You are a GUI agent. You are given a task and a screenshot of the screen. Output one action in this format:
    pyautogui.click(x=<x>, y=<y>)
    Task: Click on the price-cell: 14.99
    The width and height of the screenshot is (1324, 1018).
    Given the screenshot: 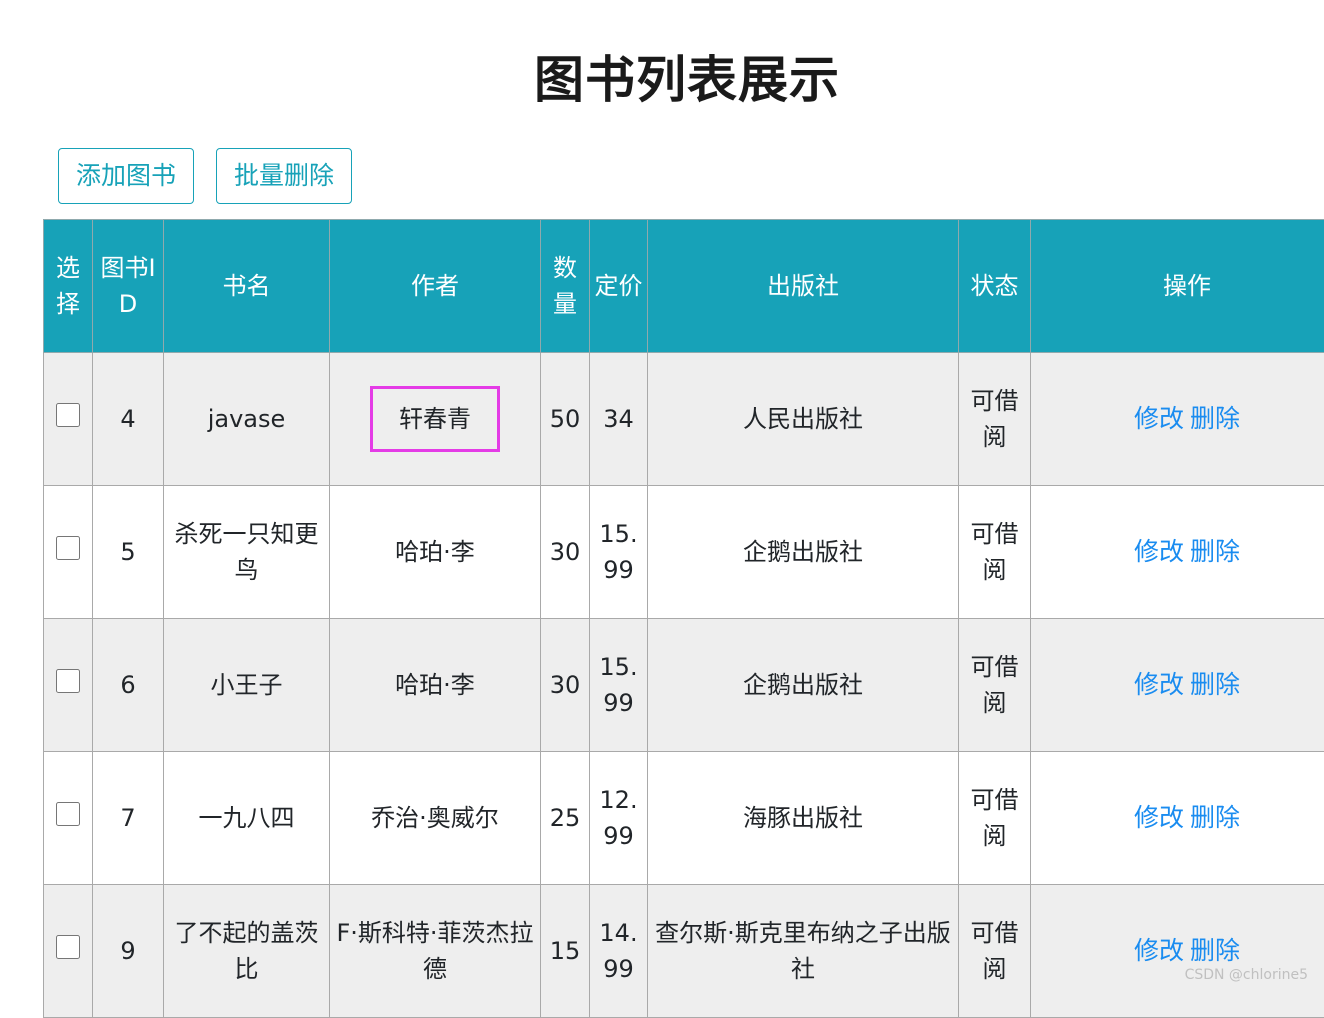 What is the action you would take?
    pyautogui.click(x=619, y=951)
    